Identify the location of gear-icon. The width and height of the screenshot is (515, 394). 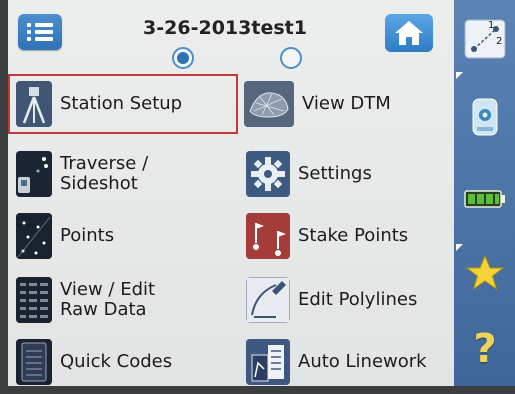
(268, 174).